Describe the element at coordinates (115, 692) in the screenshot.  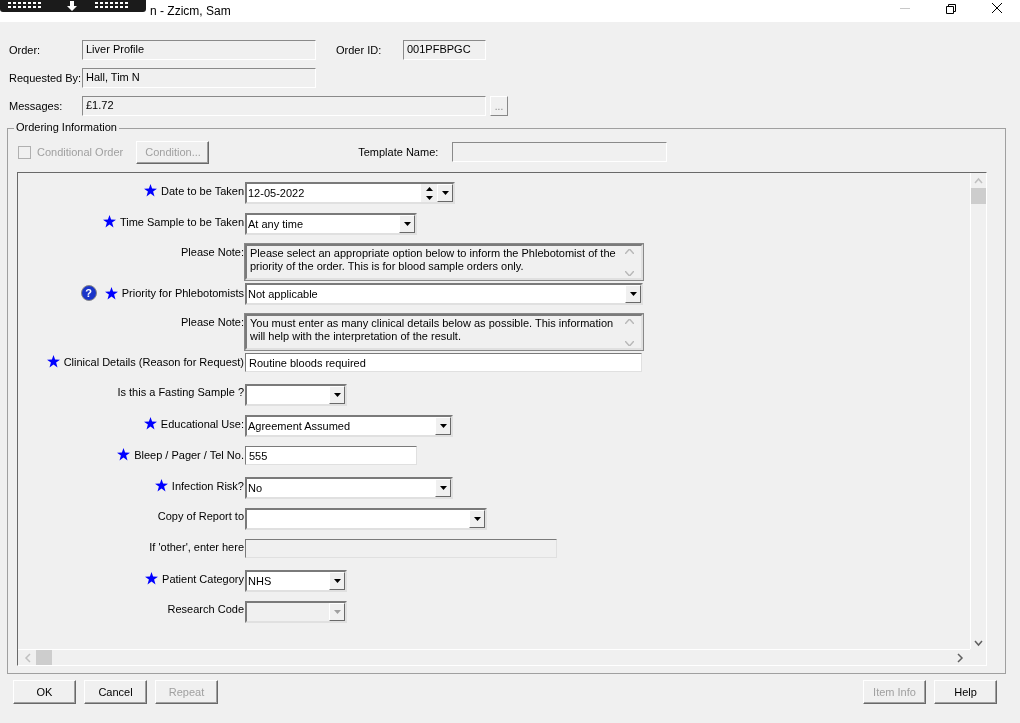
I see `dialog-button: Cancel` at that location.